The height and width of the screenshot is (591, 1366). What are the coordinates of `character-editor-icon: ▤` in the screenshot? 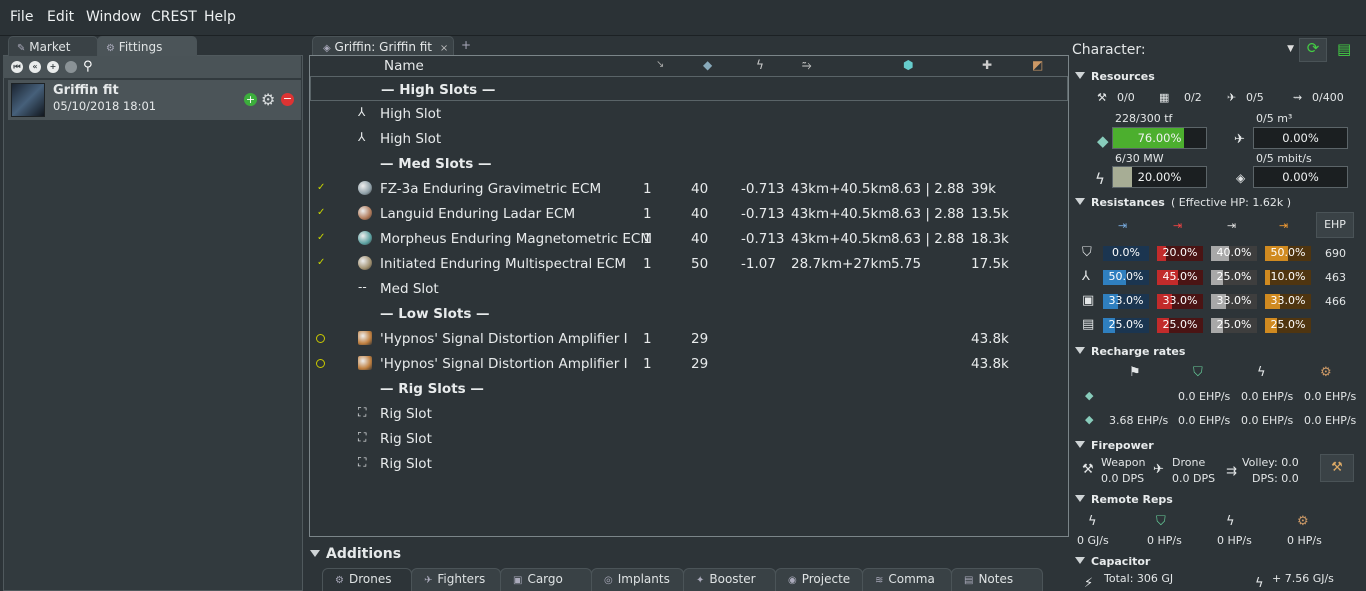 It's located at (1344, 49).